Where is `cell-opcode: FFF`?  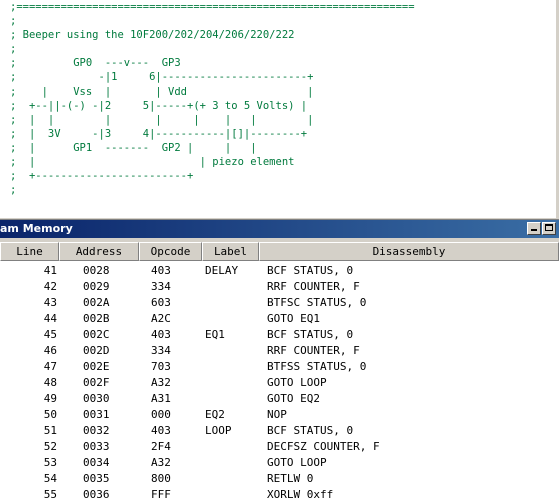 cell-opcode: FFF is located at coordinates (161, 494).